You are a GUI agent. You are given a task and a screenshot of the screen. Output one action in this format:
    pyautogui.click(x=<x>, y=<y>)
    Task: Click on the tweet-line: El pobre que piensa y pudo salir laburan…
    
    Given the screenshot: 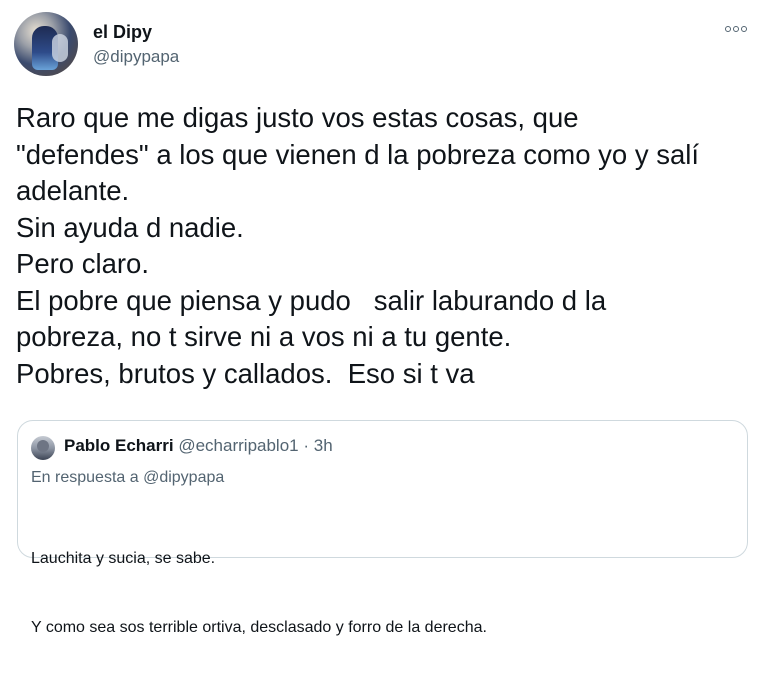 What is the action you would take?
    pyautogui.click(x=311, y=300)
    